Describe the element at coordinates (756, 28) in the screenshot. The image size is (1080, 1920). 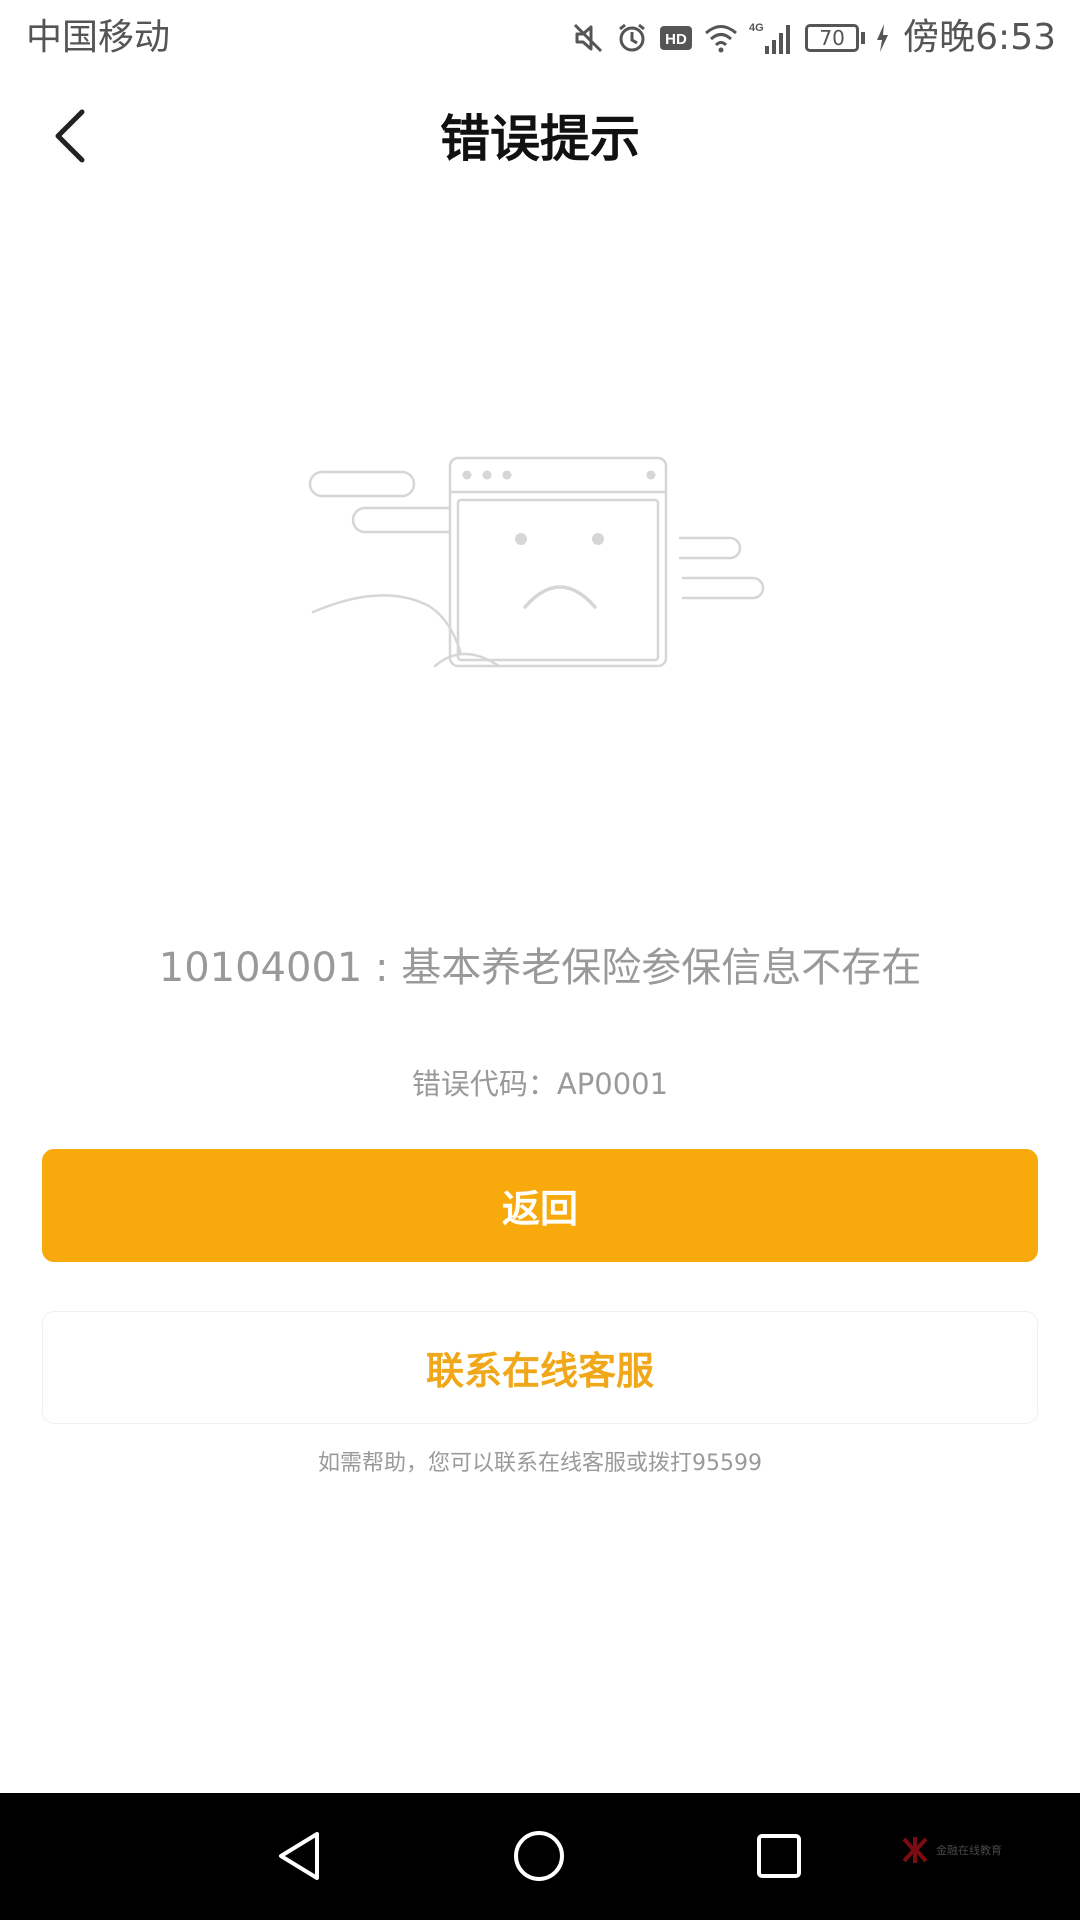
I see `network-type-label: 4G` at that location.